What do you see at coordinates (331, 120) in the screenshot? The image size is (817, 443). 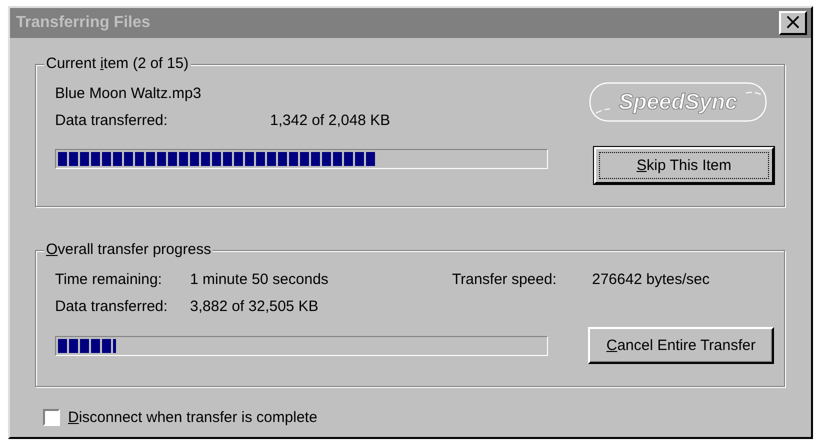 I see `data-value: 1,342 of 2,048 KB` at bounding box center [331, 120].